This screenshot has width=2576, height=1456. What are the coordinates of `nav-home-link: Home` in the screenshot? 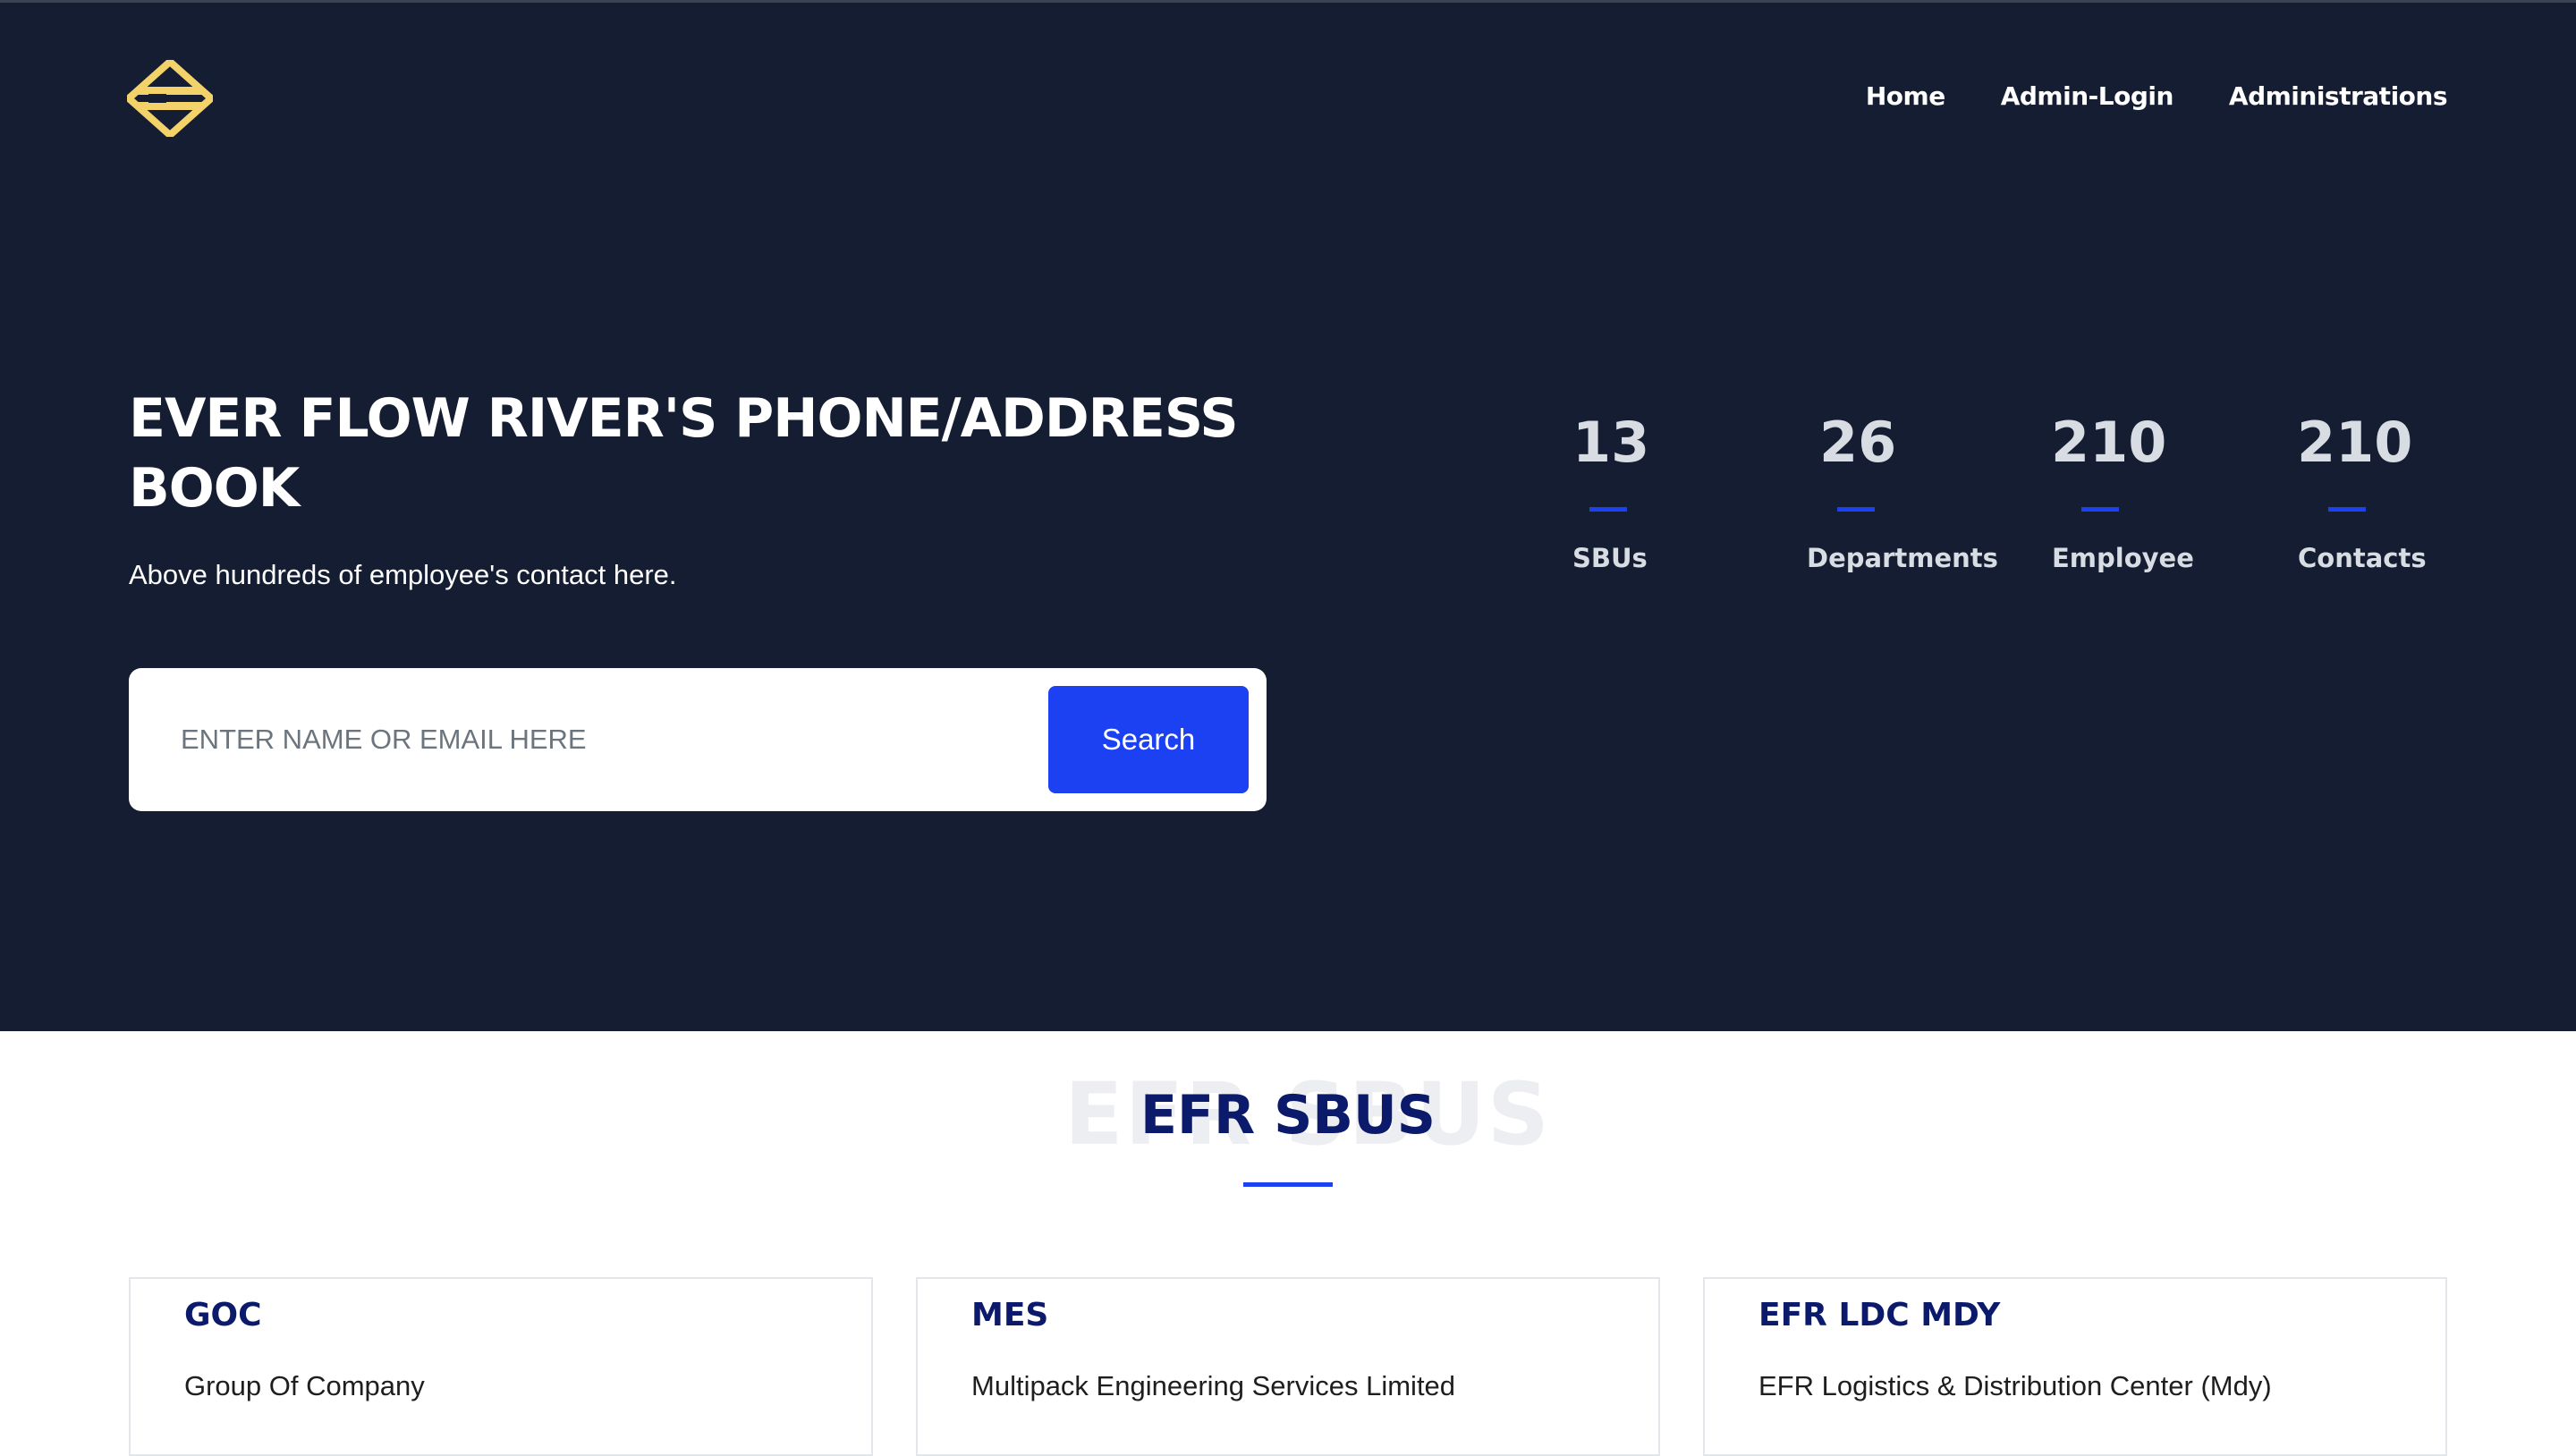 It's located at (1905, 96).